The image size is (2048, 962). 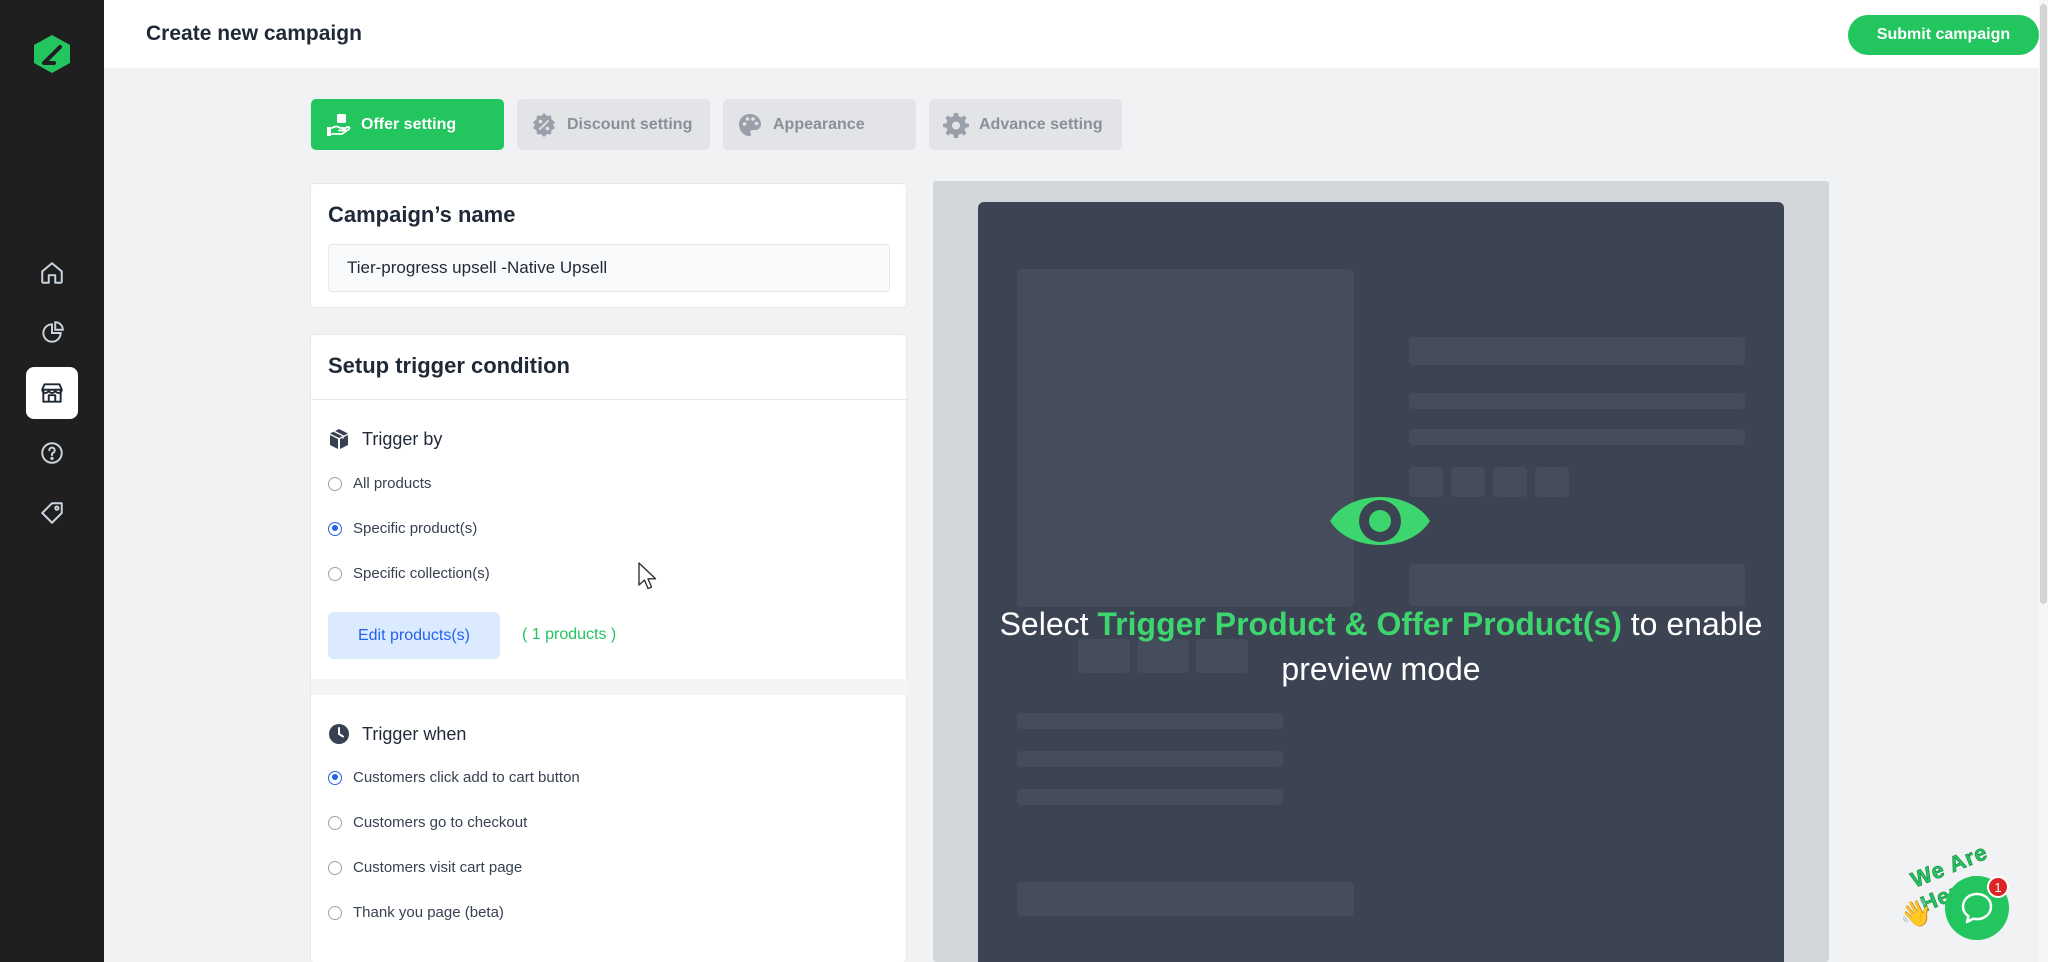 What do you see at coordinates (254, 33) in the screenshot?
I see `page-title: Create new campaign` at bounding box center [254, 33].